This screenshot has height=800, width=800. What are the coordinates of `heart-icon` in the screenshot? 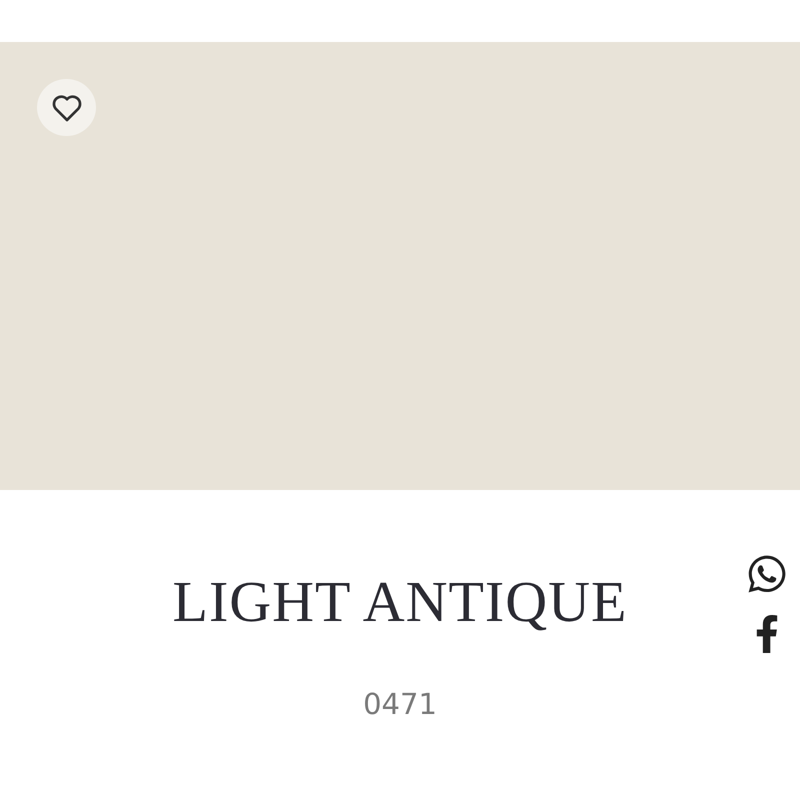 It's located at (66, 107).